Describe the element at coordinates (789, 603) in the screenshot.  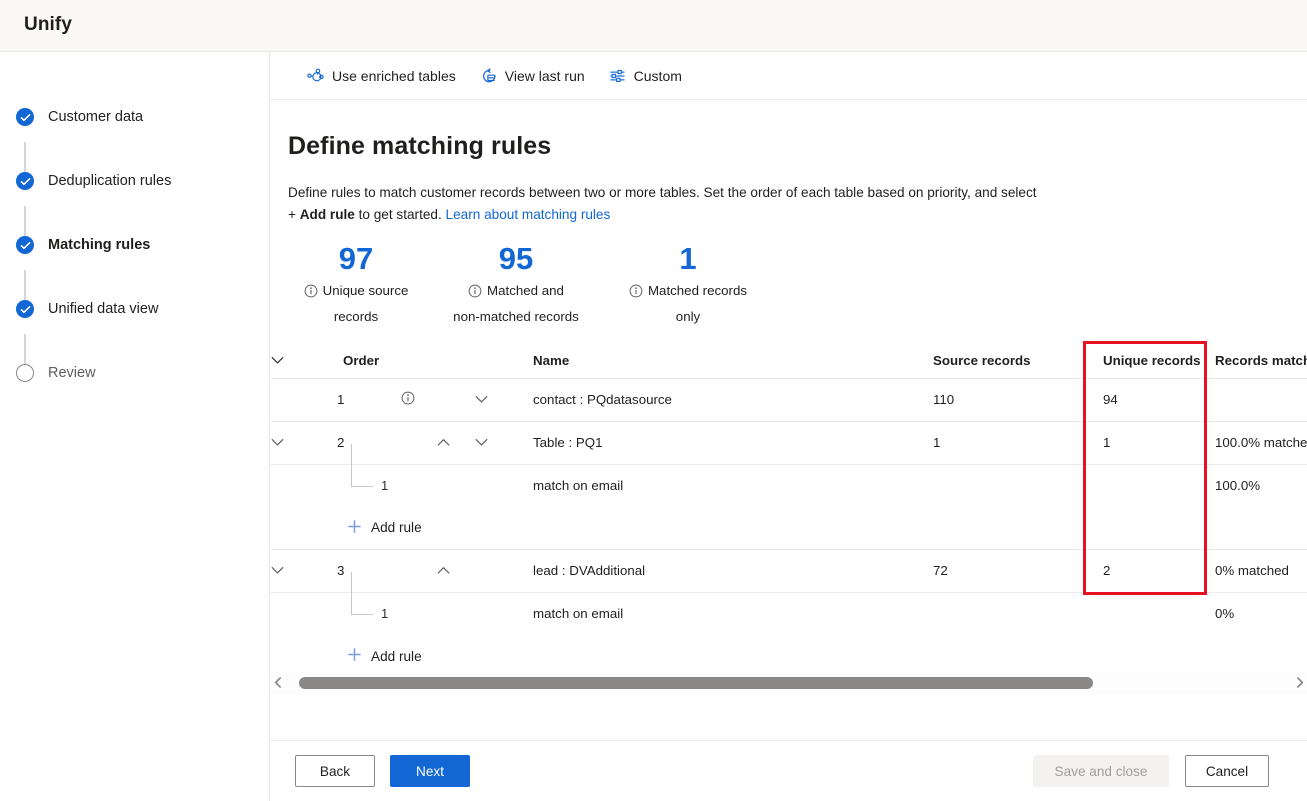
I see `table-subrow: 1 match on email 0%` at that location.